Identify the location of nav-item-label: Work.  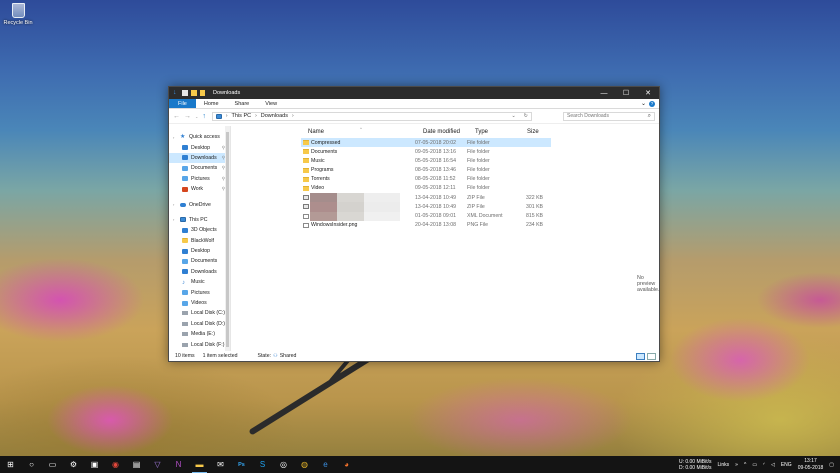
(197, 189).